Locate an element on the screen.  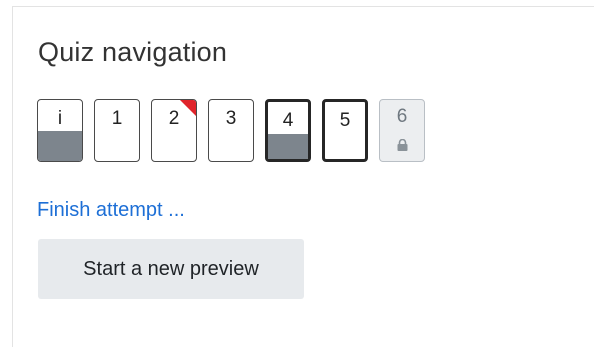
question-number: 2 is located at coordinates (174, 118).